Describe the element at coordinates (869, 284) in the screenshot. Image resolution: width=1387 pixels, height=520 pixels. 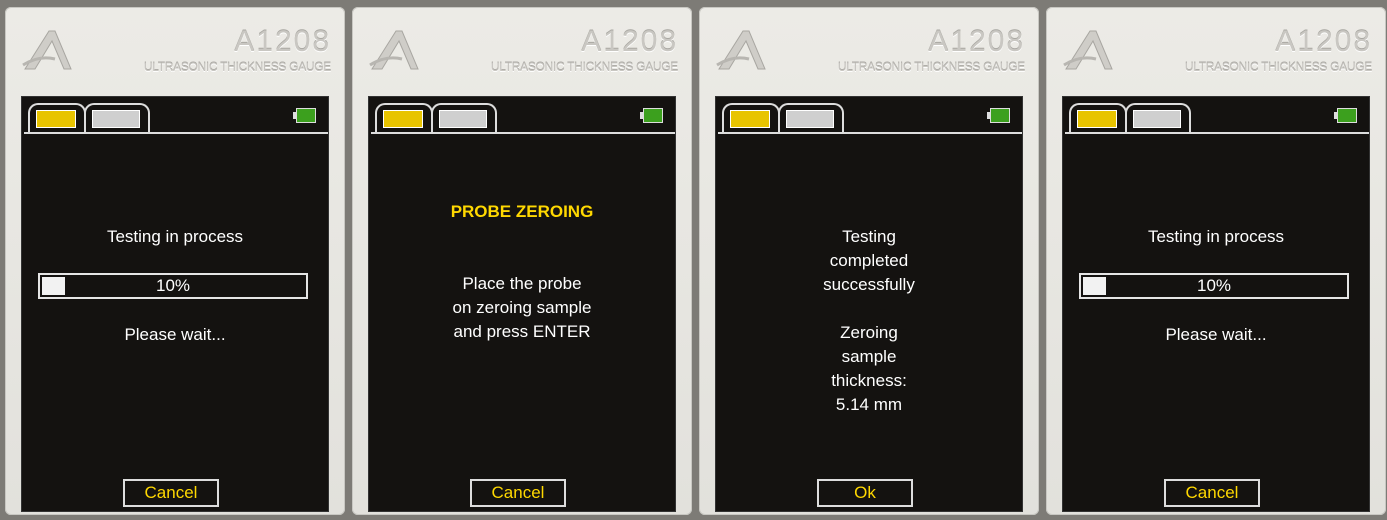
I see `result-line: successfully` at that location.